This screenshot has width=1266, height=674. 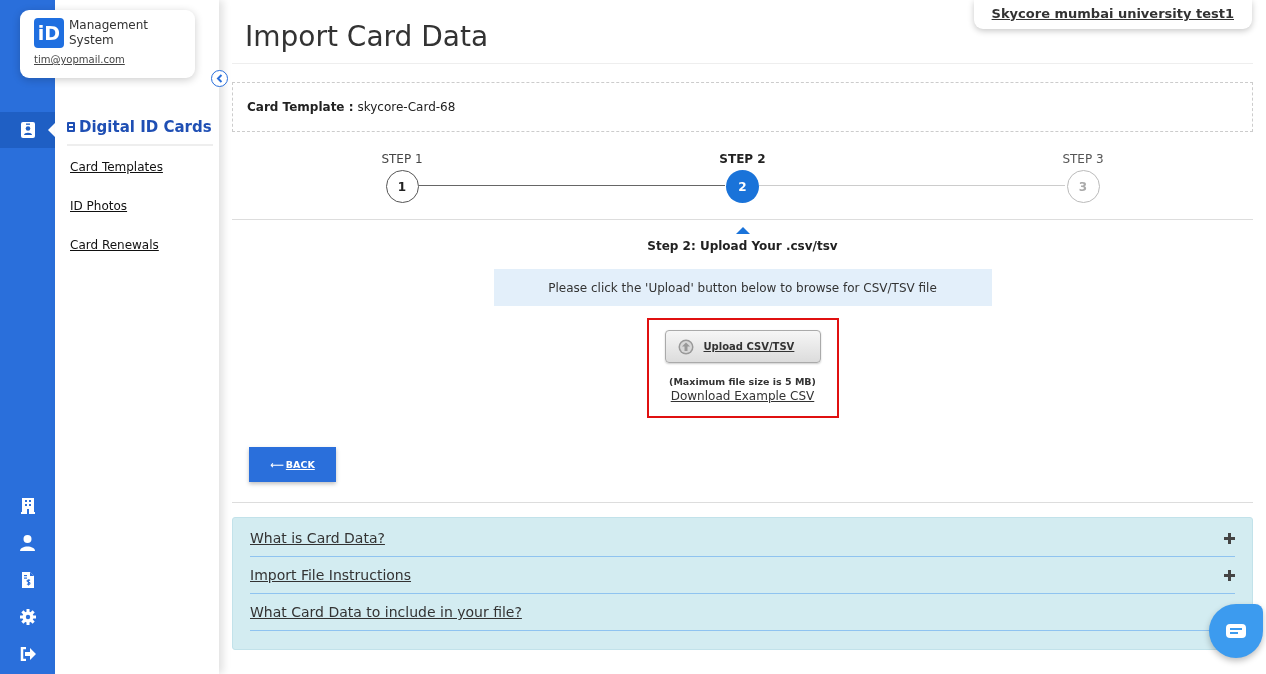 What do you see at coordinates (49, 33) in the screenshot?
I see `brand-logo: iD` at bounding box center [49, 33].